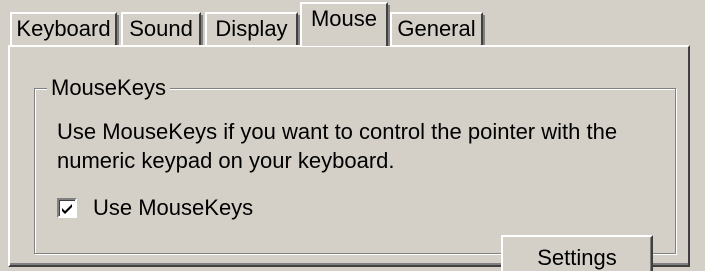 The width and height of the screenshot is (705, 271). I want to click on tab-keyboard: Keyboard, so click(64, 29).